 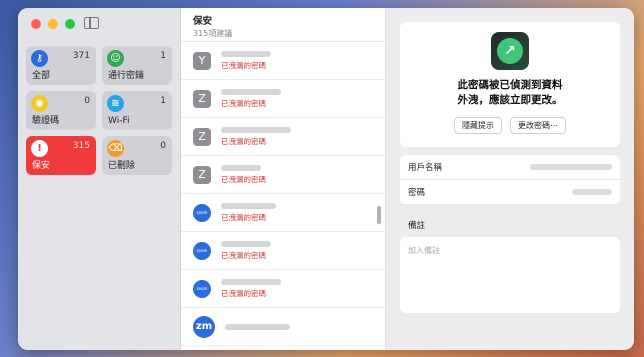 I want to click on passkey-icon: ☺, so click(x=115, y=58).